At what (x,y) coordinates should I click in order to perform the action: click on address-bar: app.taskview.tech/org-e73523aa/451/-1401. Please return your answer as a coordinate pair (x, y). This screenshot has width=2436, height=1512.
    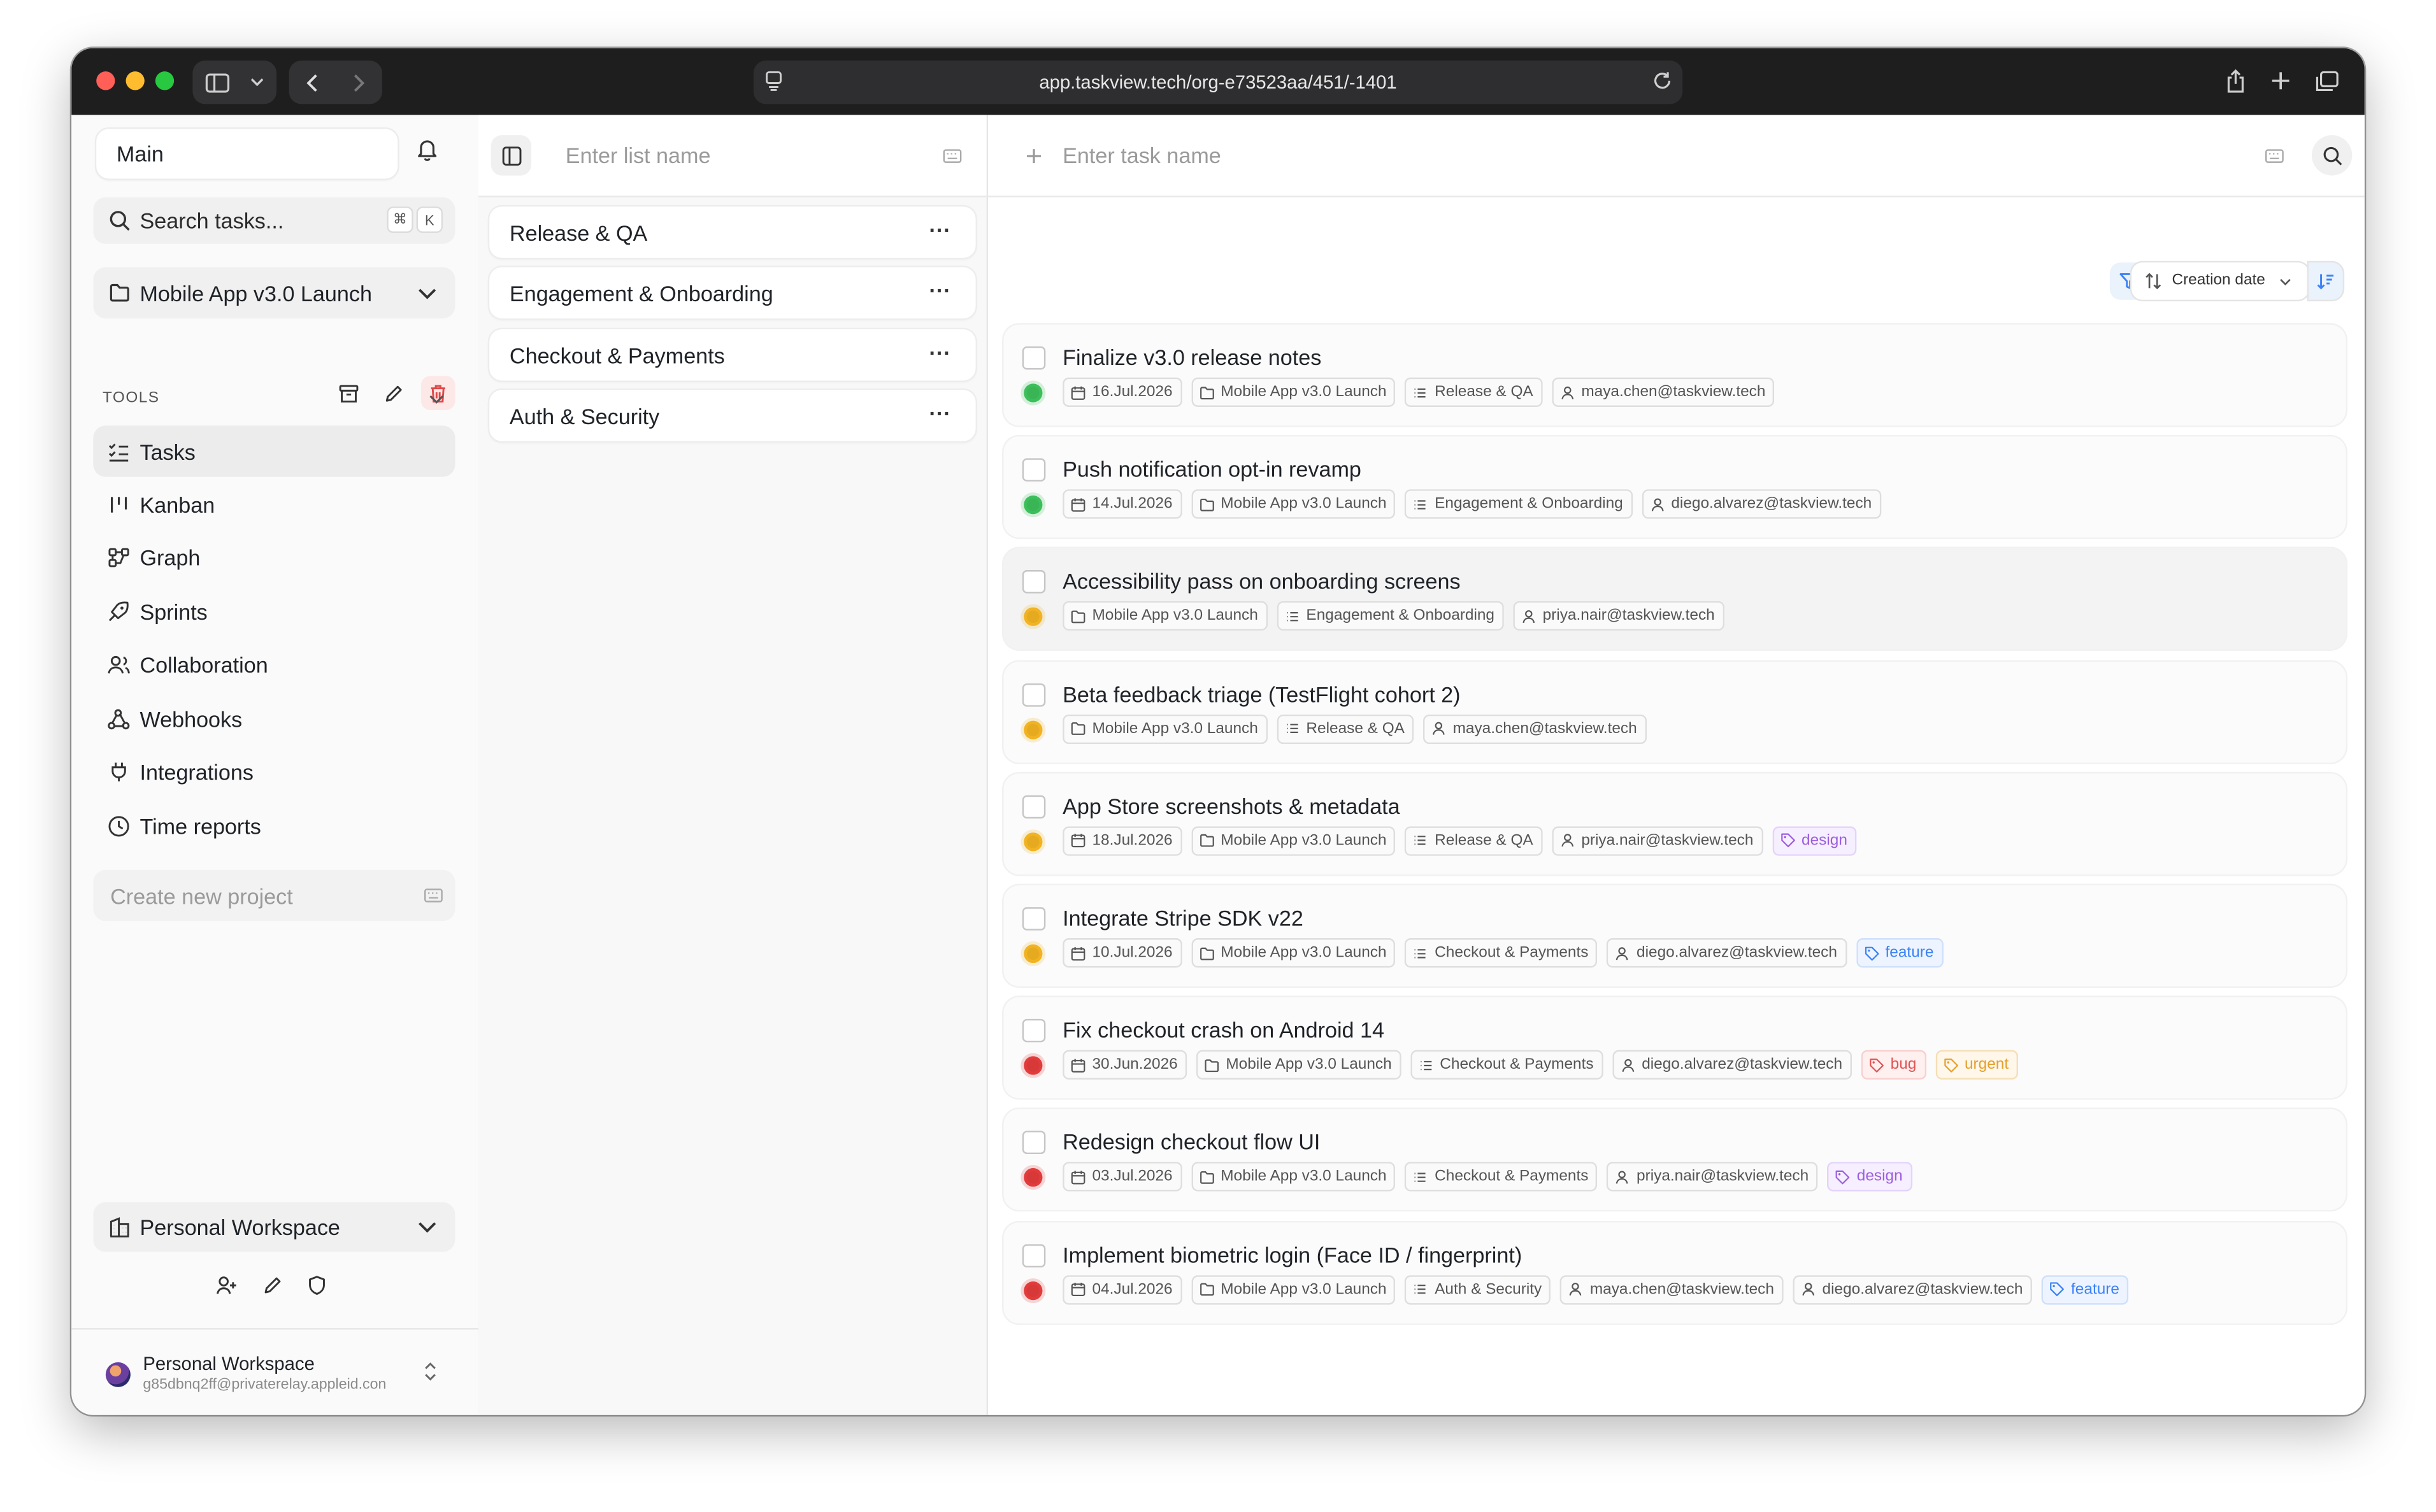
    Looking at the image, I should click on (1218, 82).